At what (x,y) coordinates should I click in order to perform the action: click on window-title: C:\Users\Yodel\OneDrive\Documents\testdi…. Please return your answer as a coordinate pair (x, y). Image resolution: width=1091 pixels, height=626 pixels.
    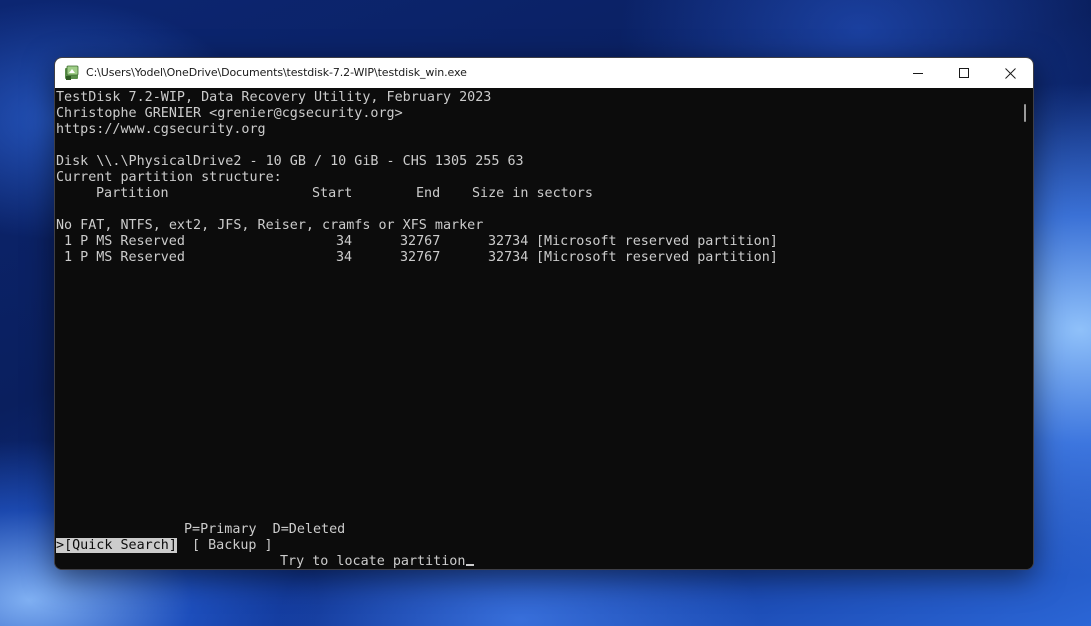
    Looking at the image, I should click on (276, 72).